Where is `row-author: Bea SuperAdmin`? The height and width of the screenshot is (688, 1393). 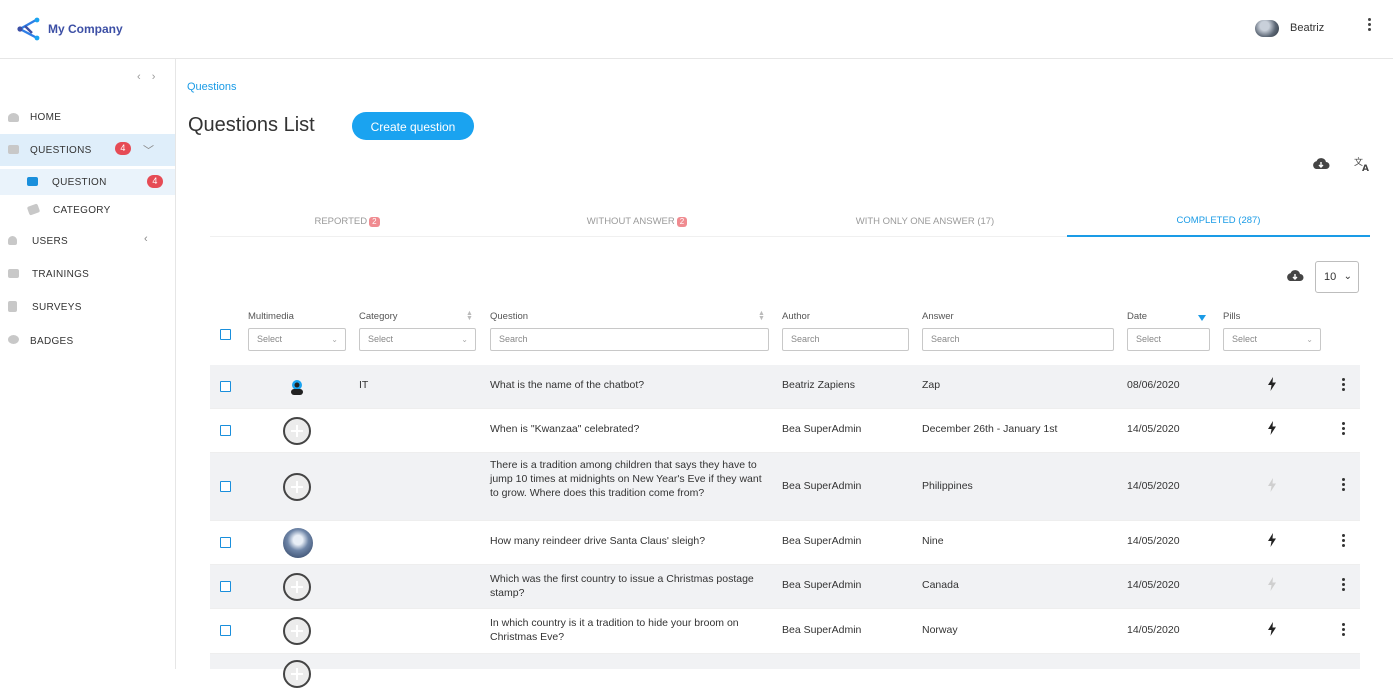
row-author: Bea SuperAdmin is located at coordinates (822, 541).